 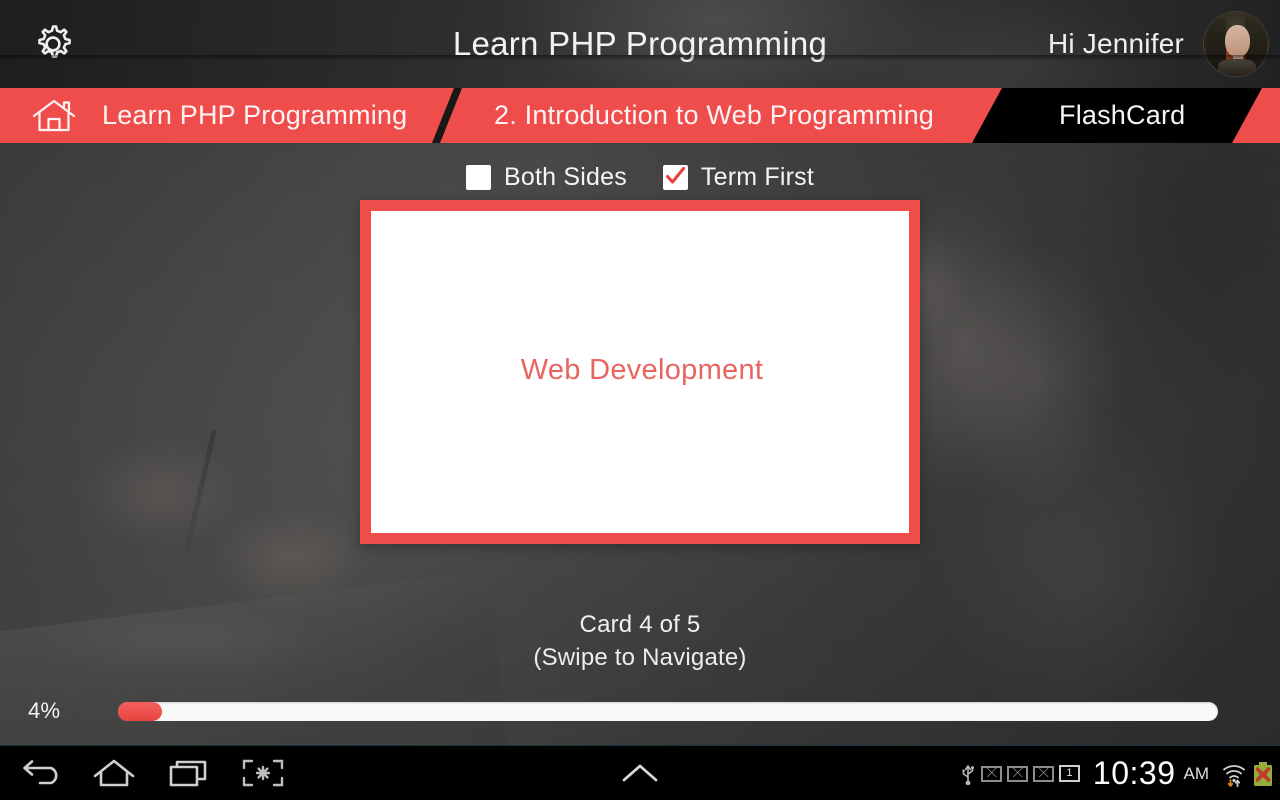 I want to click on notification-count-badge: 1, so click(x=1069, y=773).